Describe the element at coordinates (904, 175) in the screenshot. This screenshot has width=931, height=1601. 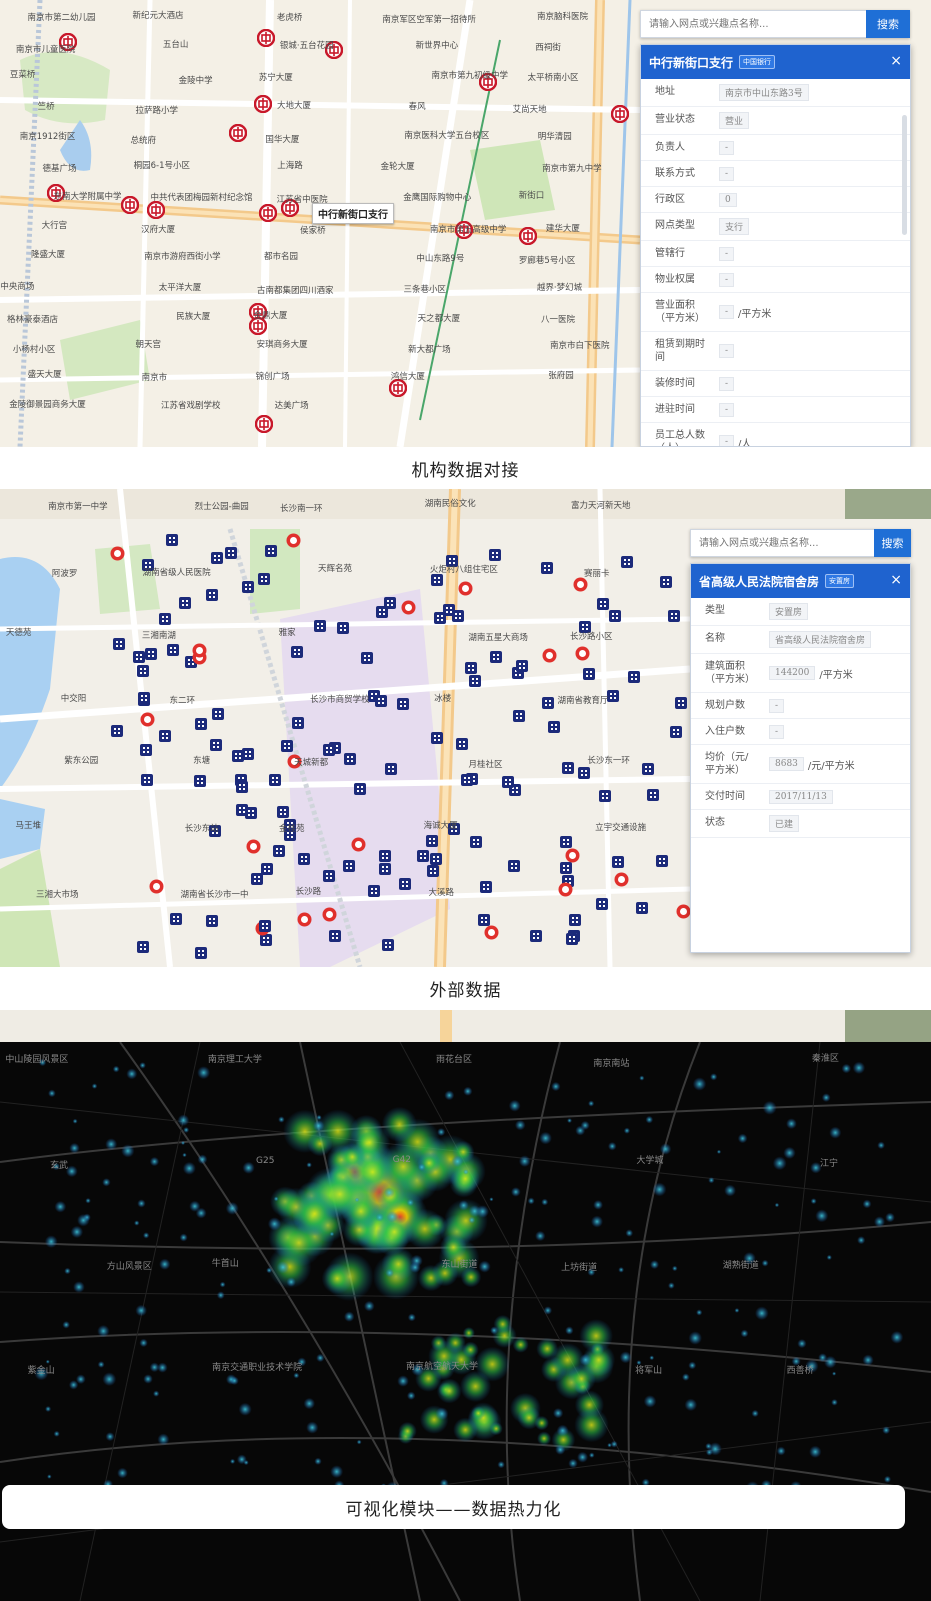
I see `card-scrollbar` at that location.